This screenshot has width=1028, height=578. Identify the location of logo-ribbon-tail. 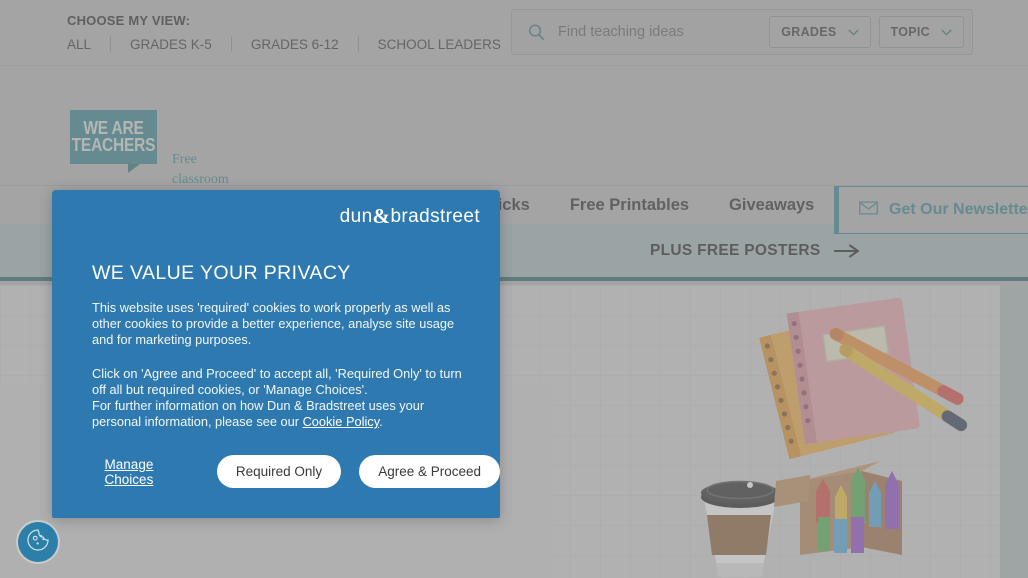
(134, 168).